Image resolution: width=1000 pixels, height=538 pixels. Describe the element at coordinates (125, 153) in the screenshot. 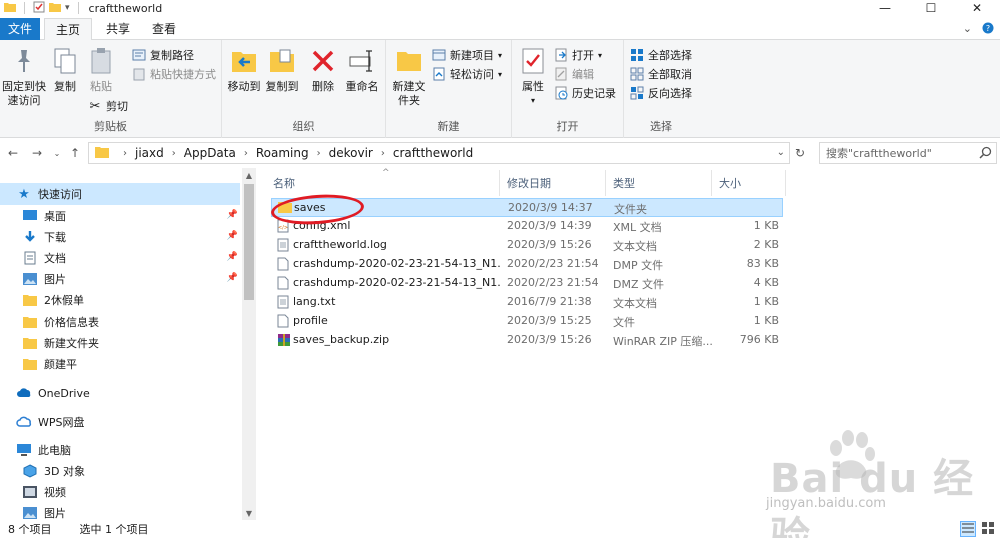

I see `chevron-right-icon: ›` at that location.